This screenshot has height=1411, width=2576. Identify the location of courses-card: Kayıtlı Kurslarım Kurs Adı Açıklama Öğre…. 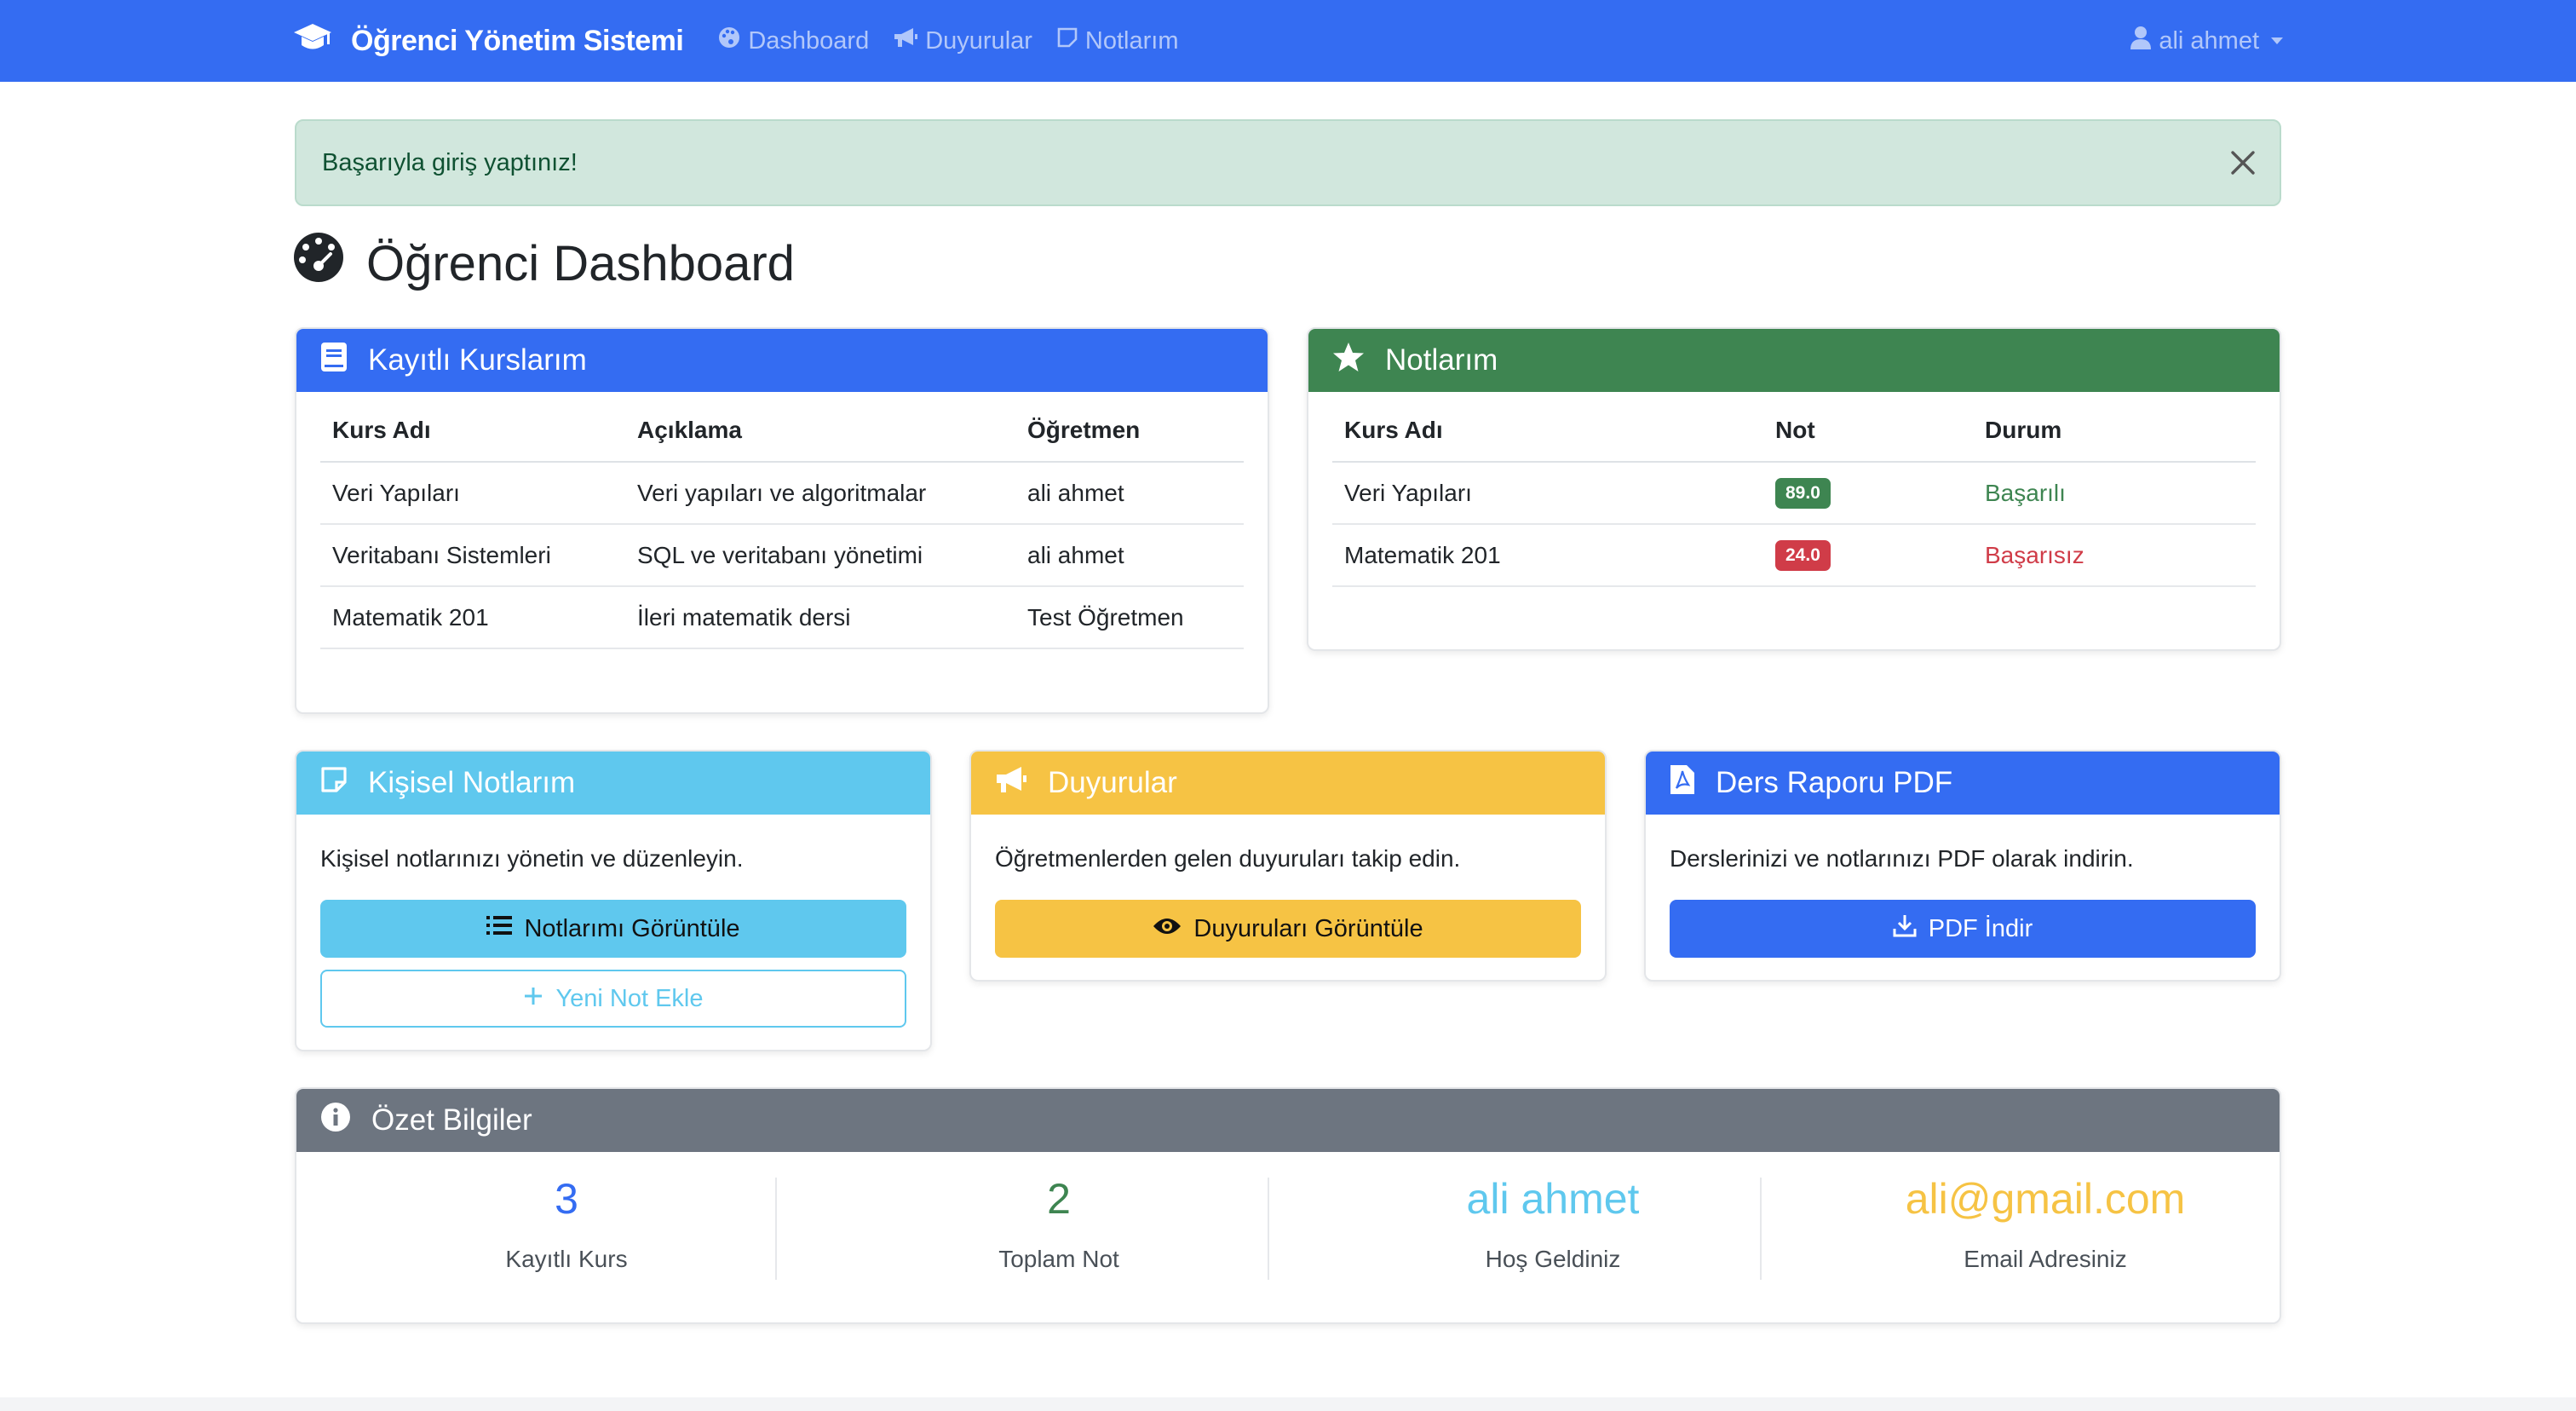
(782, 520).